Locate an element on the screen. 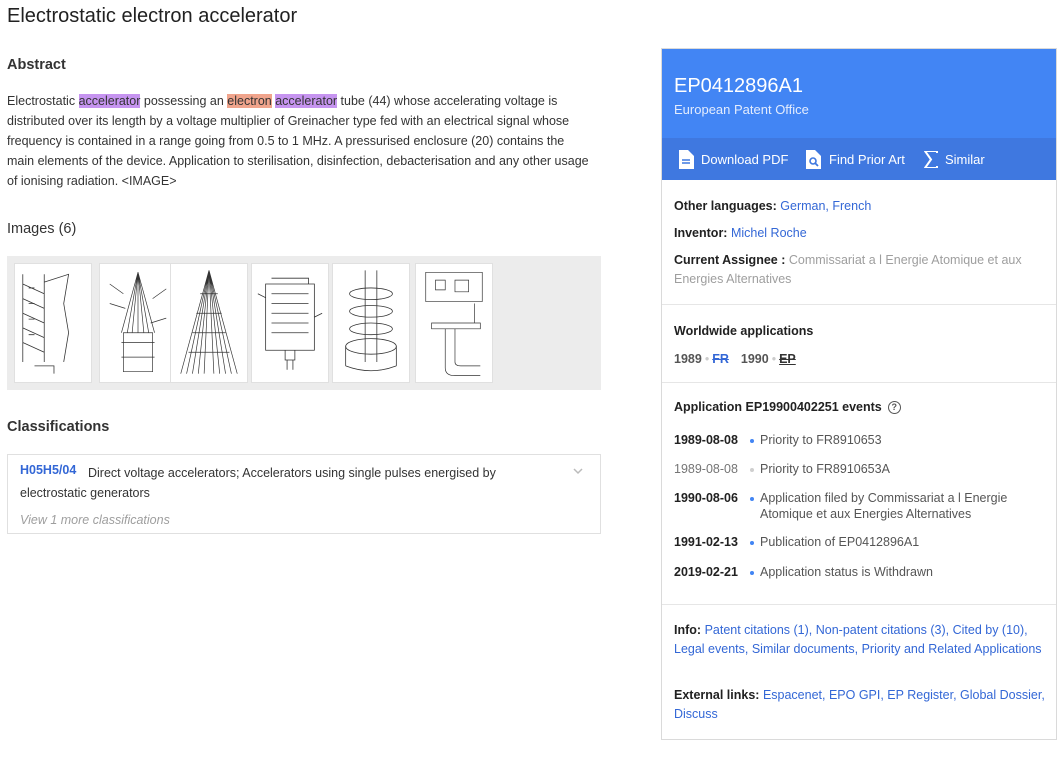 This screenshot has width=1058, height=761. image-gallery is located at coordinates (304, 323).